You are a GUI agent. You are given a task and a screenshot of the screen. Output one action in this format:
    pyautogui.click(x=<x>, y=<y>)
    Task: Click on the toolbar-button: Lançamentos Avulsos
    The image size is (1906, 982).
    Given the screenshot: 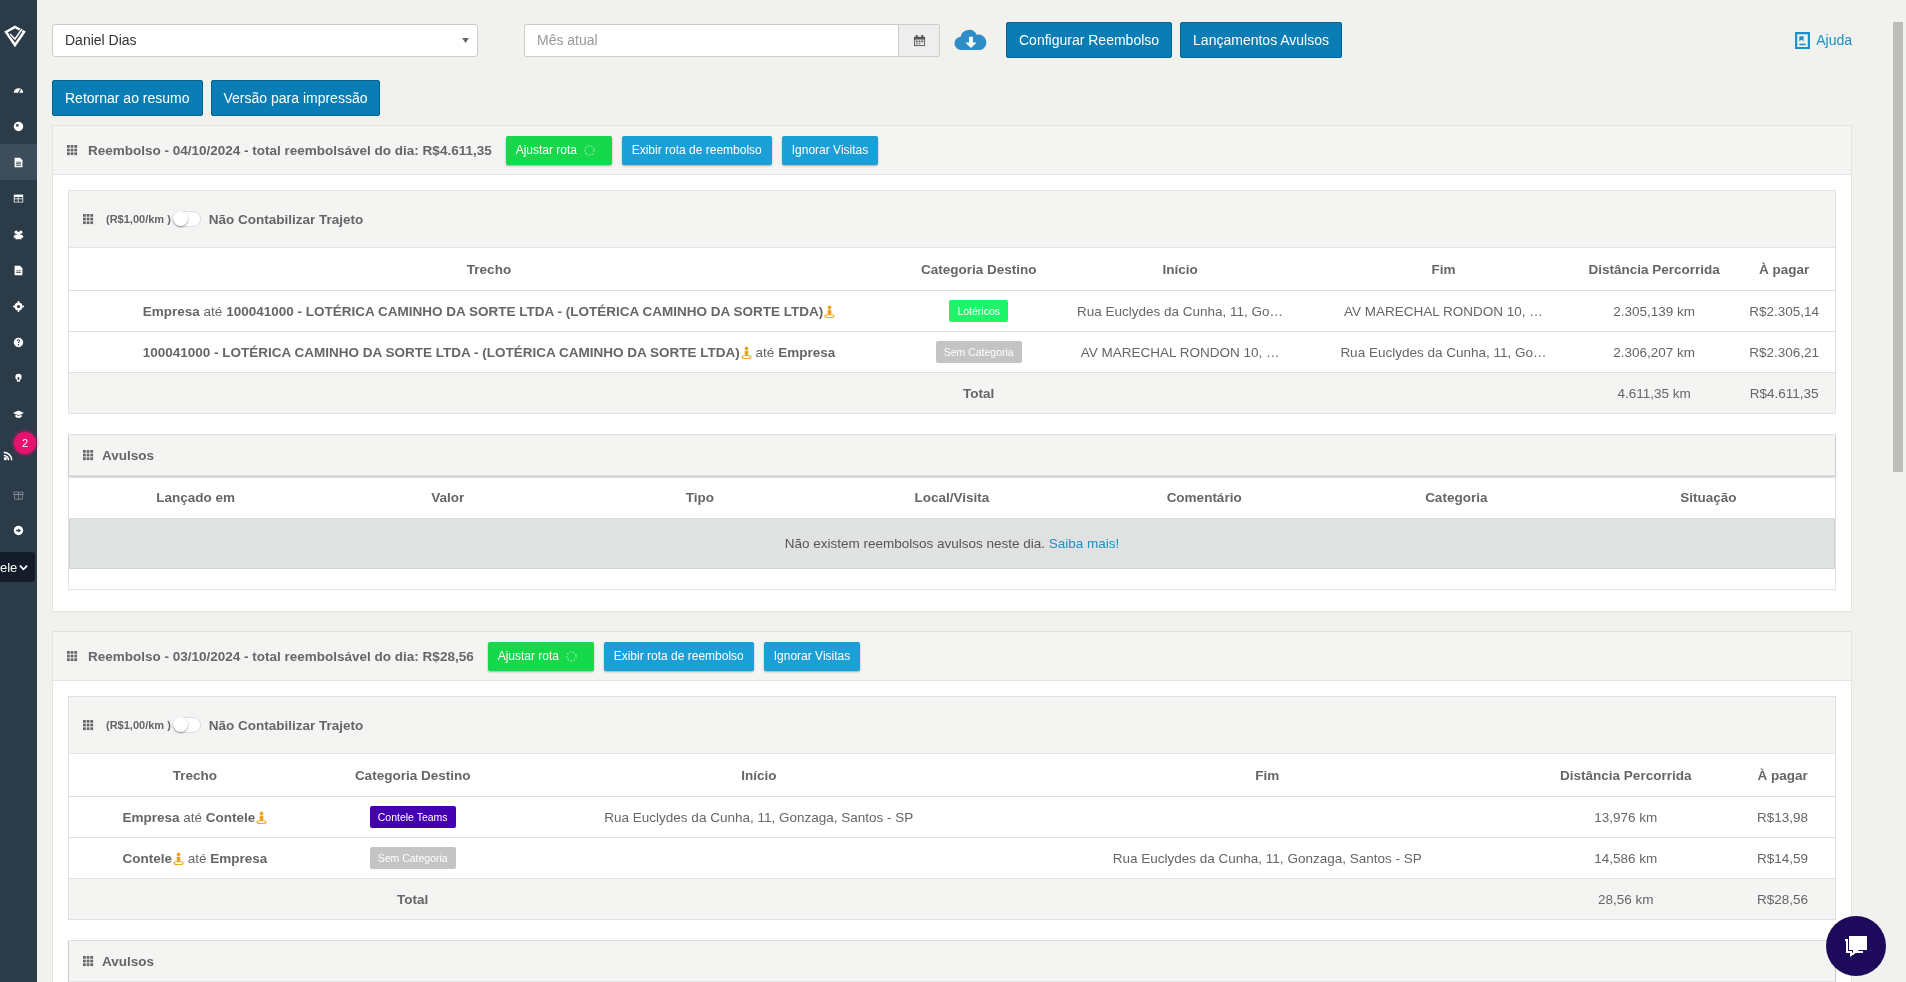 What is the action you would take?
    pyautogui.click(x=1261, y=40)
    